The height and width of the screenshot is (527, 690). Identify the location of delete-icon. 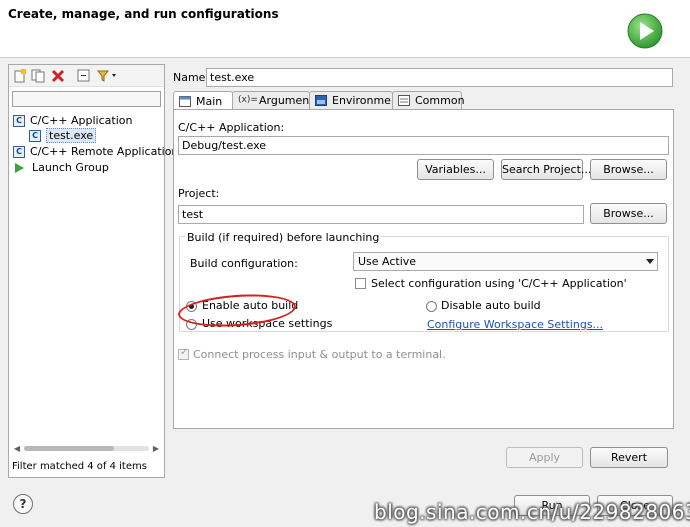
(58, 76).